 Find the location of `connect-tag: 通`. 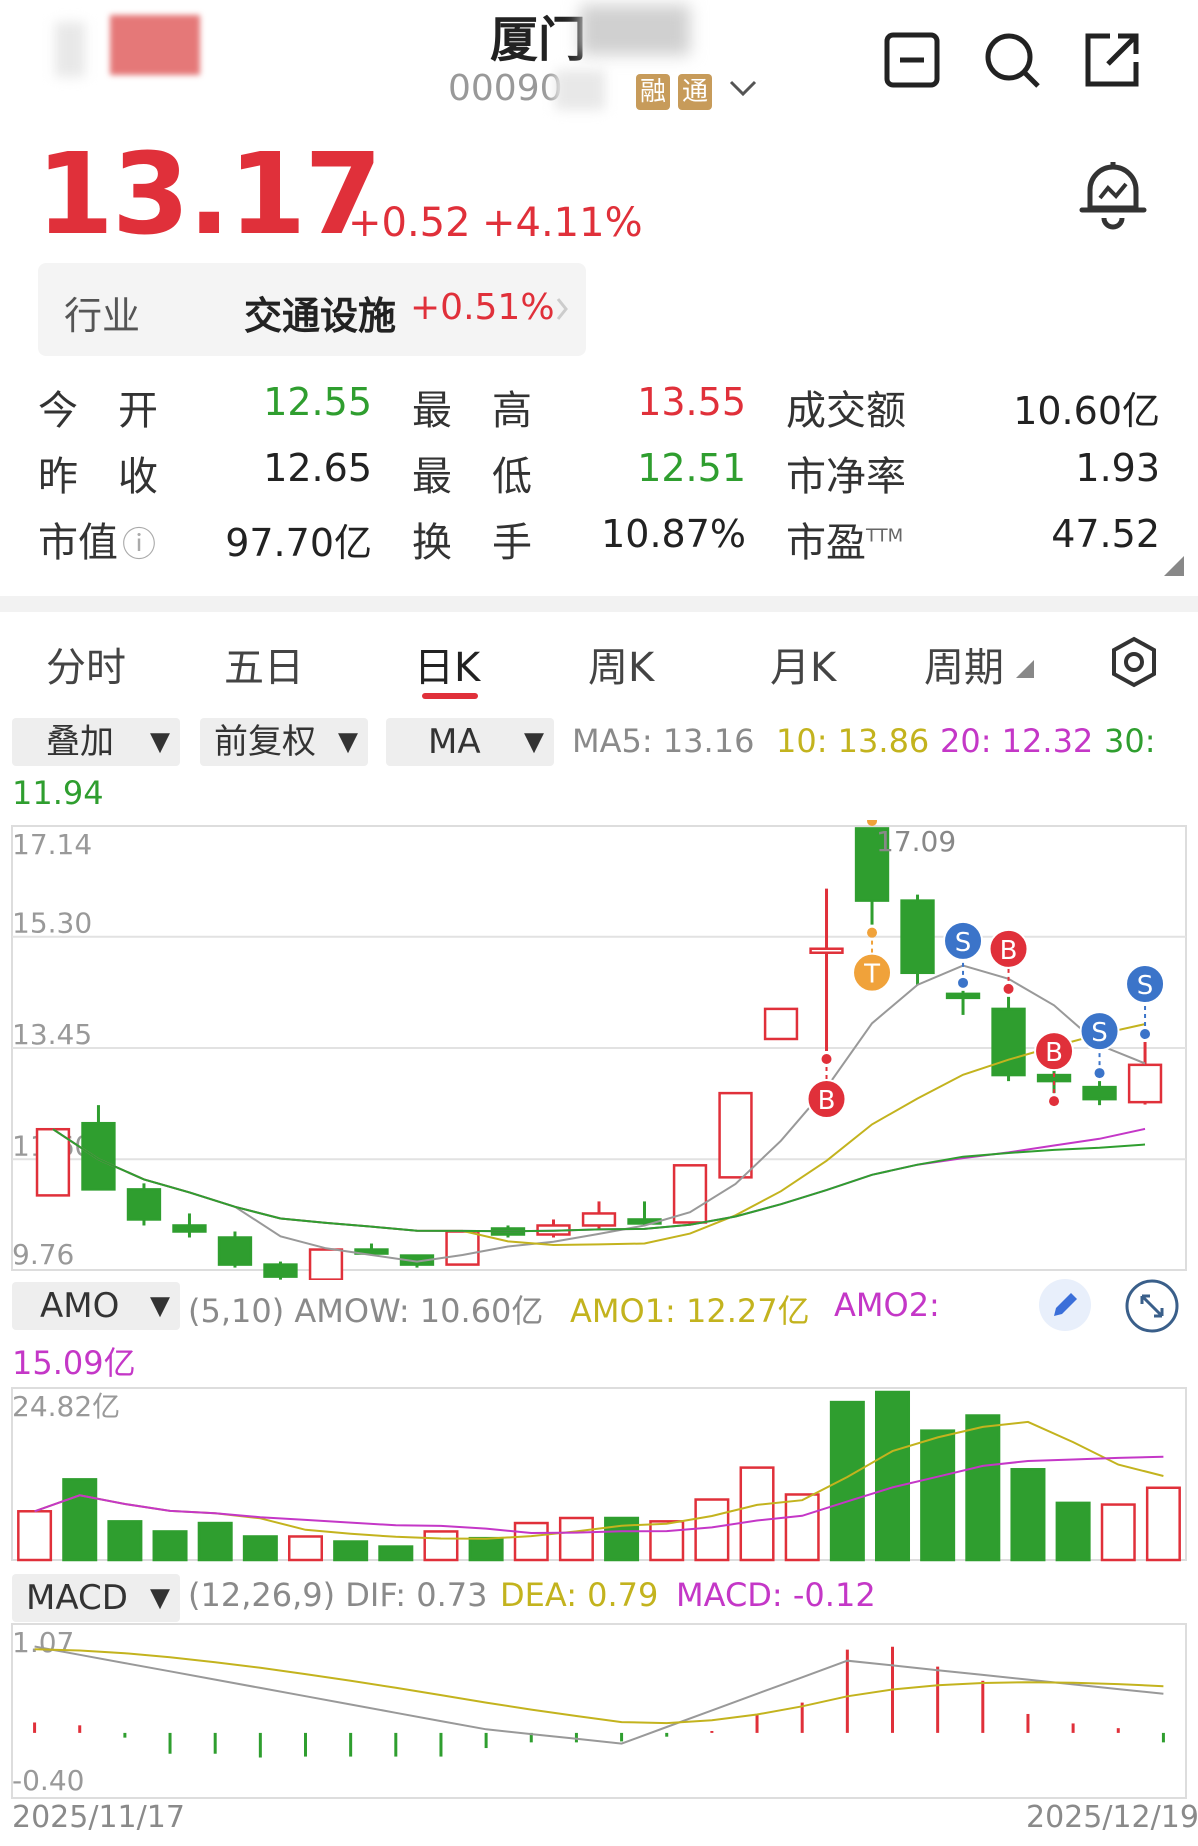

connect-tag: 通 is located at coordinates (695, 92).